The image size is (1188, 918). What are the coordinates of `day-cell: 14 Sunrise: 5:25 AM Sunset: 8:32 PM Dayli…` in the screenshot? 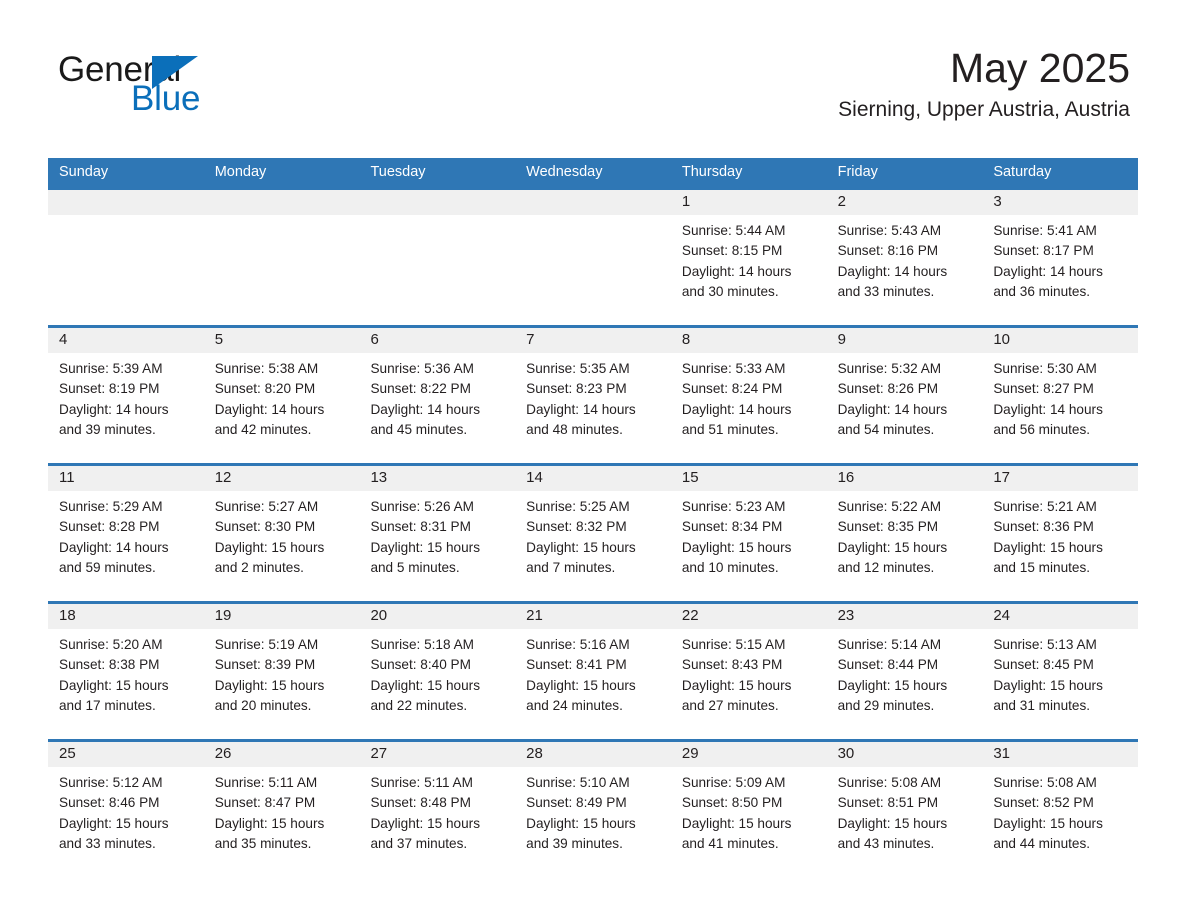 It's located at (593, 533).